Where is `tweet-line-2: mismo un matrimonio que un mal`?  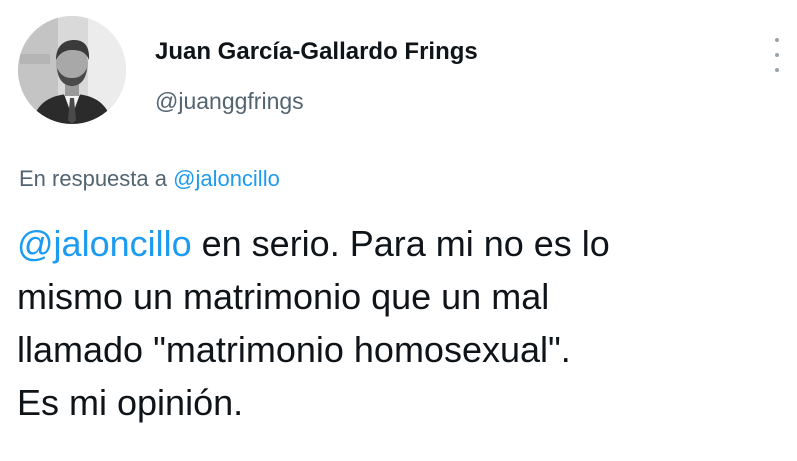 tweet-line-2: mismo un matrimonio que un mal is located at coordinates (283, 296).